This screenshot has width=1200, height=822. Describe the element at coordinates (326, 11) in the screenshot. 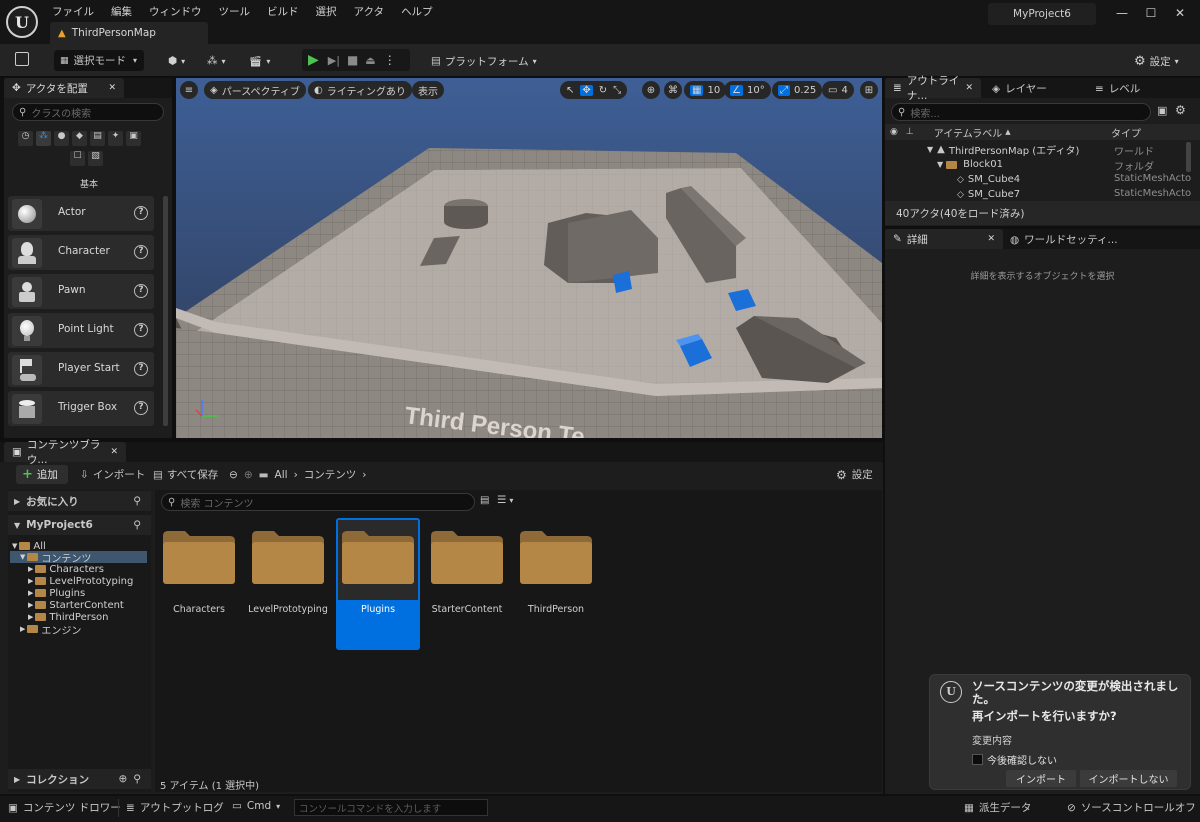

I see `menu-select: 選択` at that location.